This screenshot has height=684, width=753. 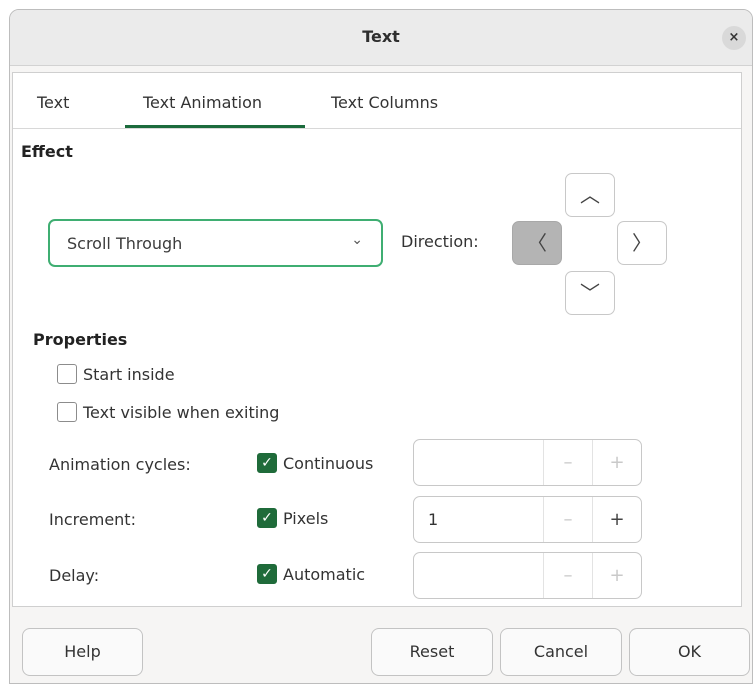 What do you see at coordinates (734, 38) in the screenshot?
I see `close-icon: ×` at bounding box center [734, 38].